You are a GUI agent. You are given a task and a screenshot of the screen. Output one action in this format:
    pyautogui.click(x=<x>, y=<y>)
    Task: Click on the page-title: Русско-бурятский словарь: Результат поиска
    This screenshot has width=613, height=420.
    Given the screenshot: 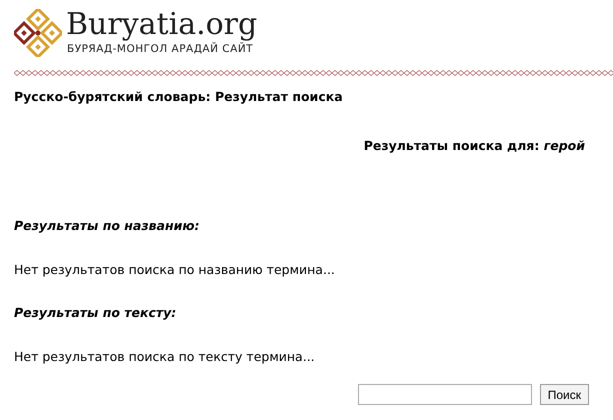 What is the action you would take?
    pyautogui.click(x=179, y=97)
    